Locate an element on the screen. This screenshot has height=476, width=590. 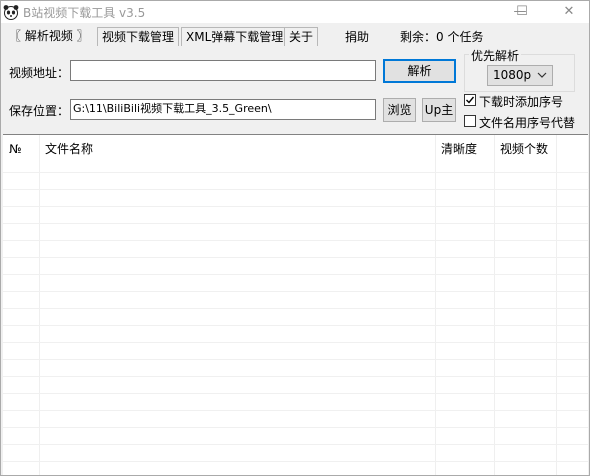
quality-select: 1080p is located at coordinates (520, 75).